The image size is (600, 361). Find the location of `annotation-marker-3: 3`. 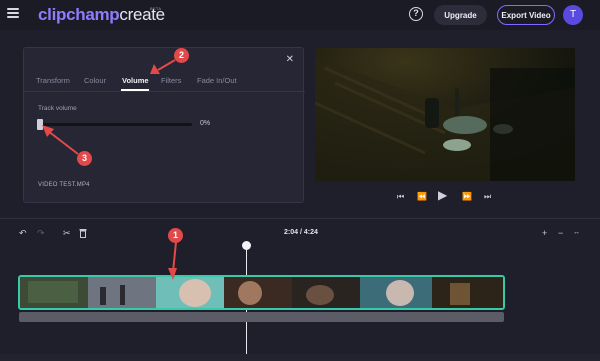

annotation-marker-3: 3 is located at coordinates (84, 158).